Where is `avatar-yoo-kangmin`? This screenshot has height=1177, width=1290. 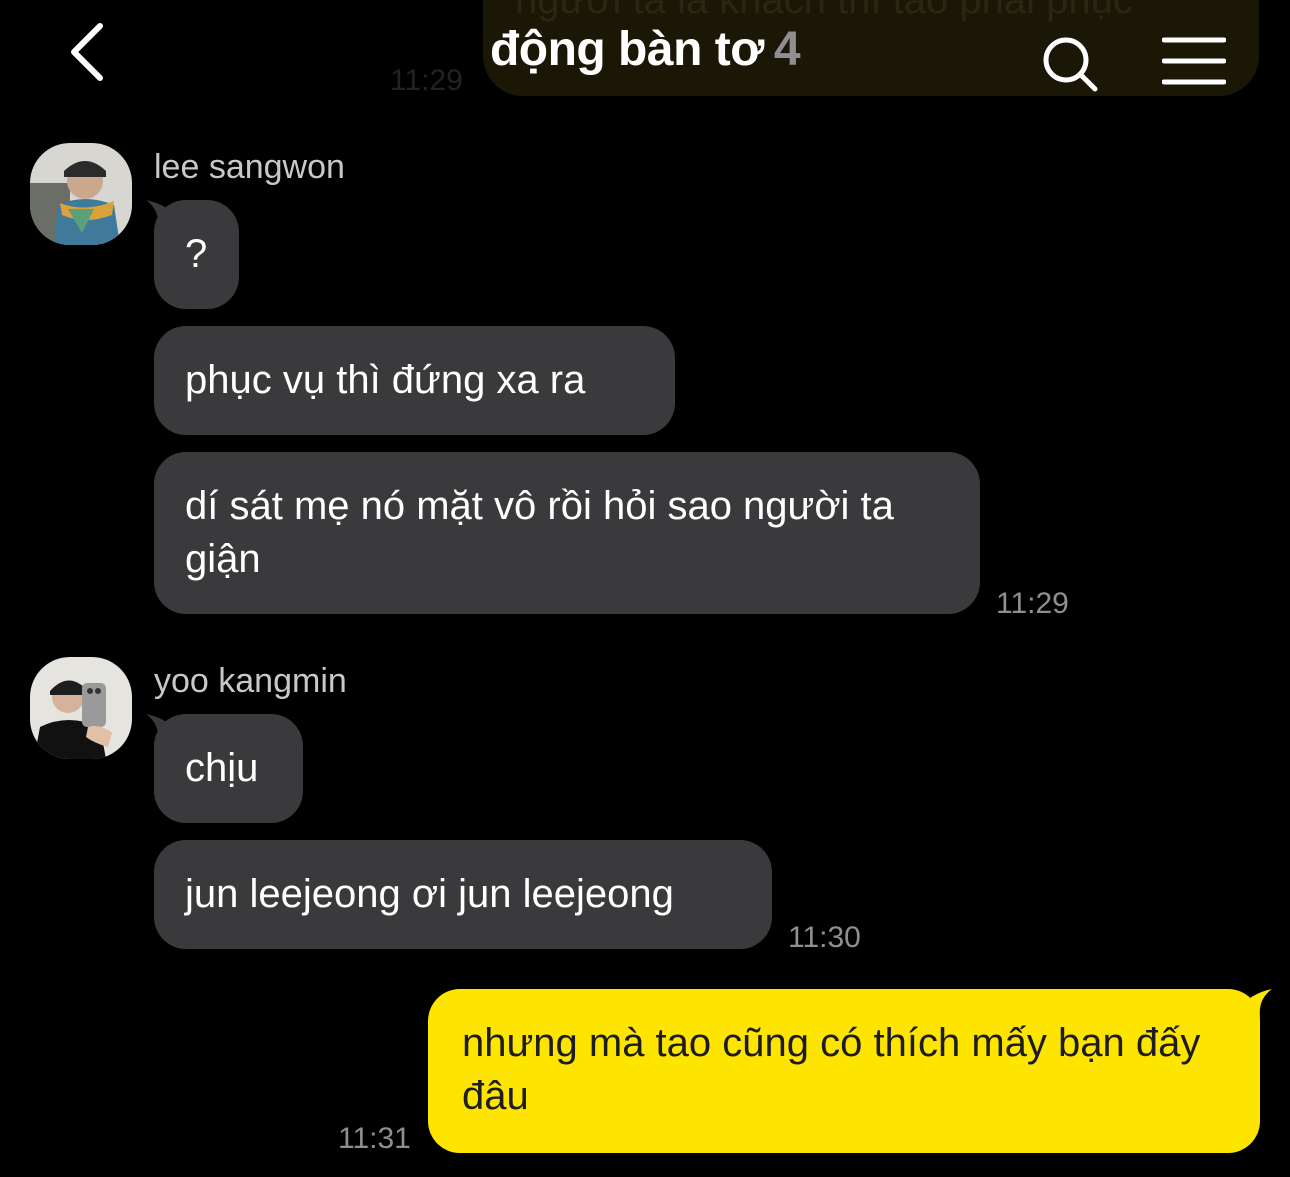 avatar-yoo-kangmin is located at coordinates (81, 708).